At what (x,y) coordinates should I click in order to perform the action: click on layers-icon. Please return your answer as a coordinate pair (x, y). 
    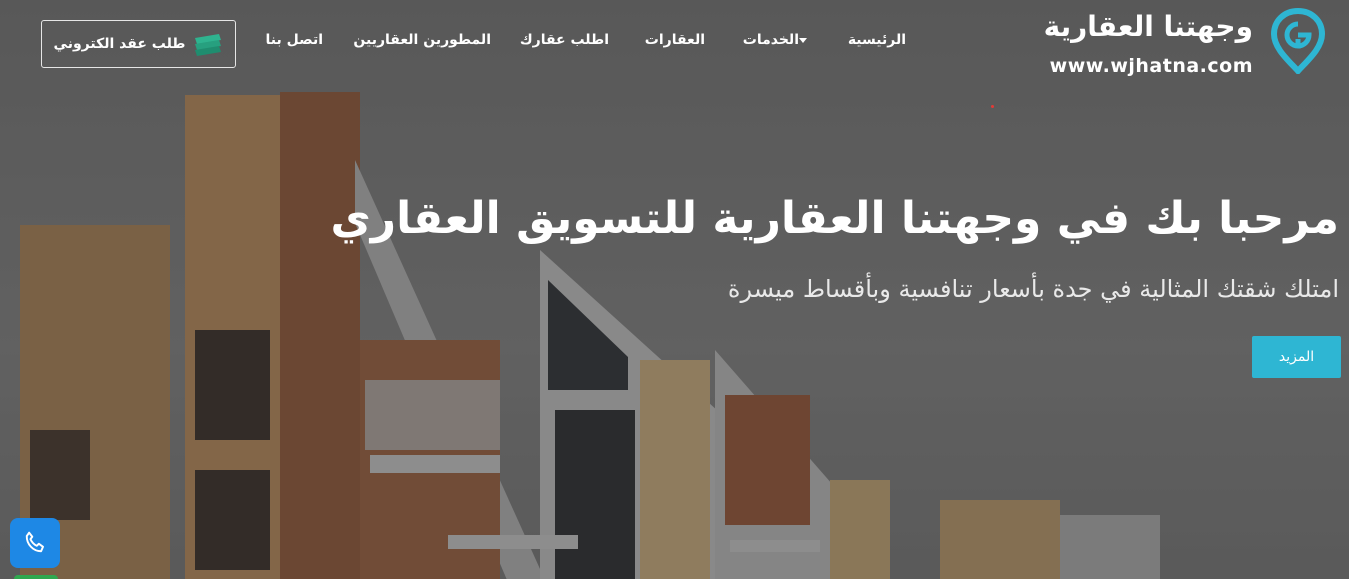
    Looking at the image, I should click on (208, 45).